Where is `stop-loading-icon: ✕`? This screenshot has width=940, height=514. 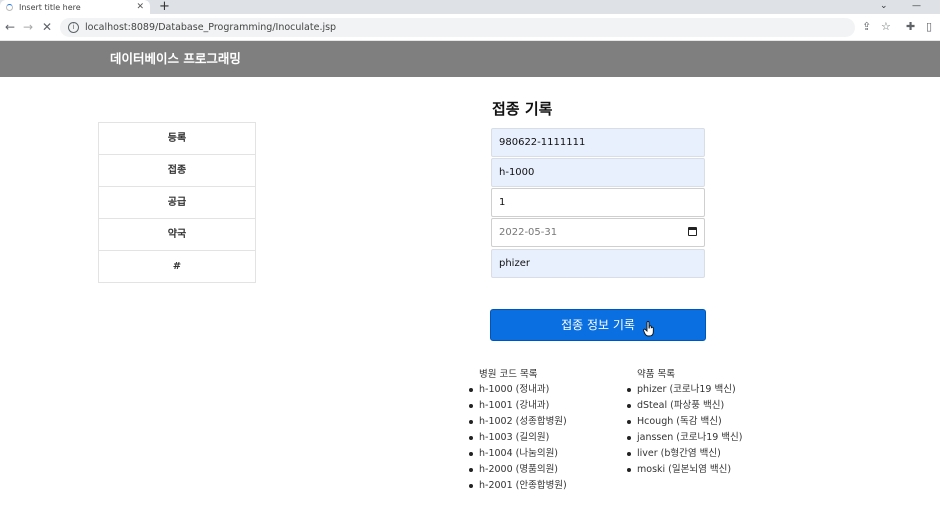
stop-loading-icon: ✕ is located at coordinates (47, 27).